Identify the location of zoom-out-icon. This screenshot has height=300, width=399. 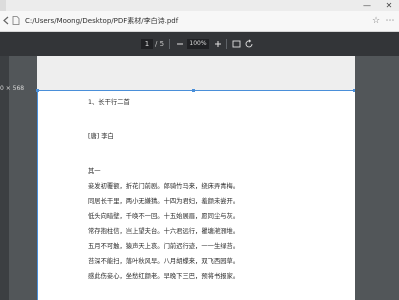
(180, 44).